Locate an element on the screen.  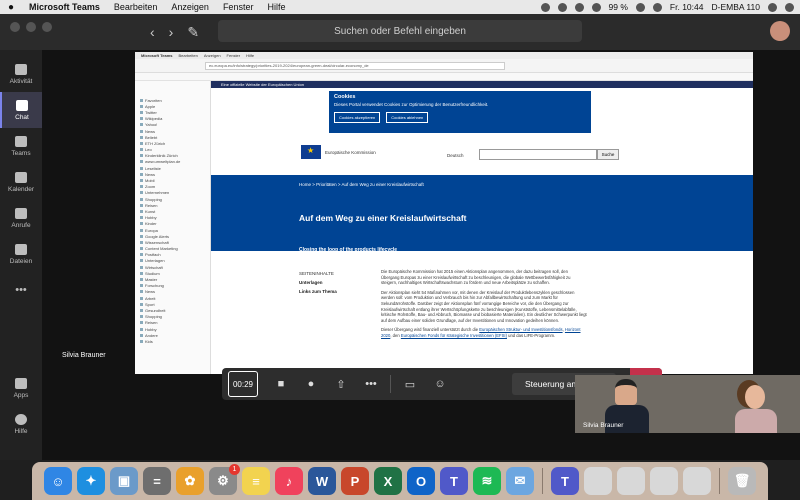
page-title: Auf dem Weg zu einer Kreislaufwirtschaft is located at coordinates (383, 218).